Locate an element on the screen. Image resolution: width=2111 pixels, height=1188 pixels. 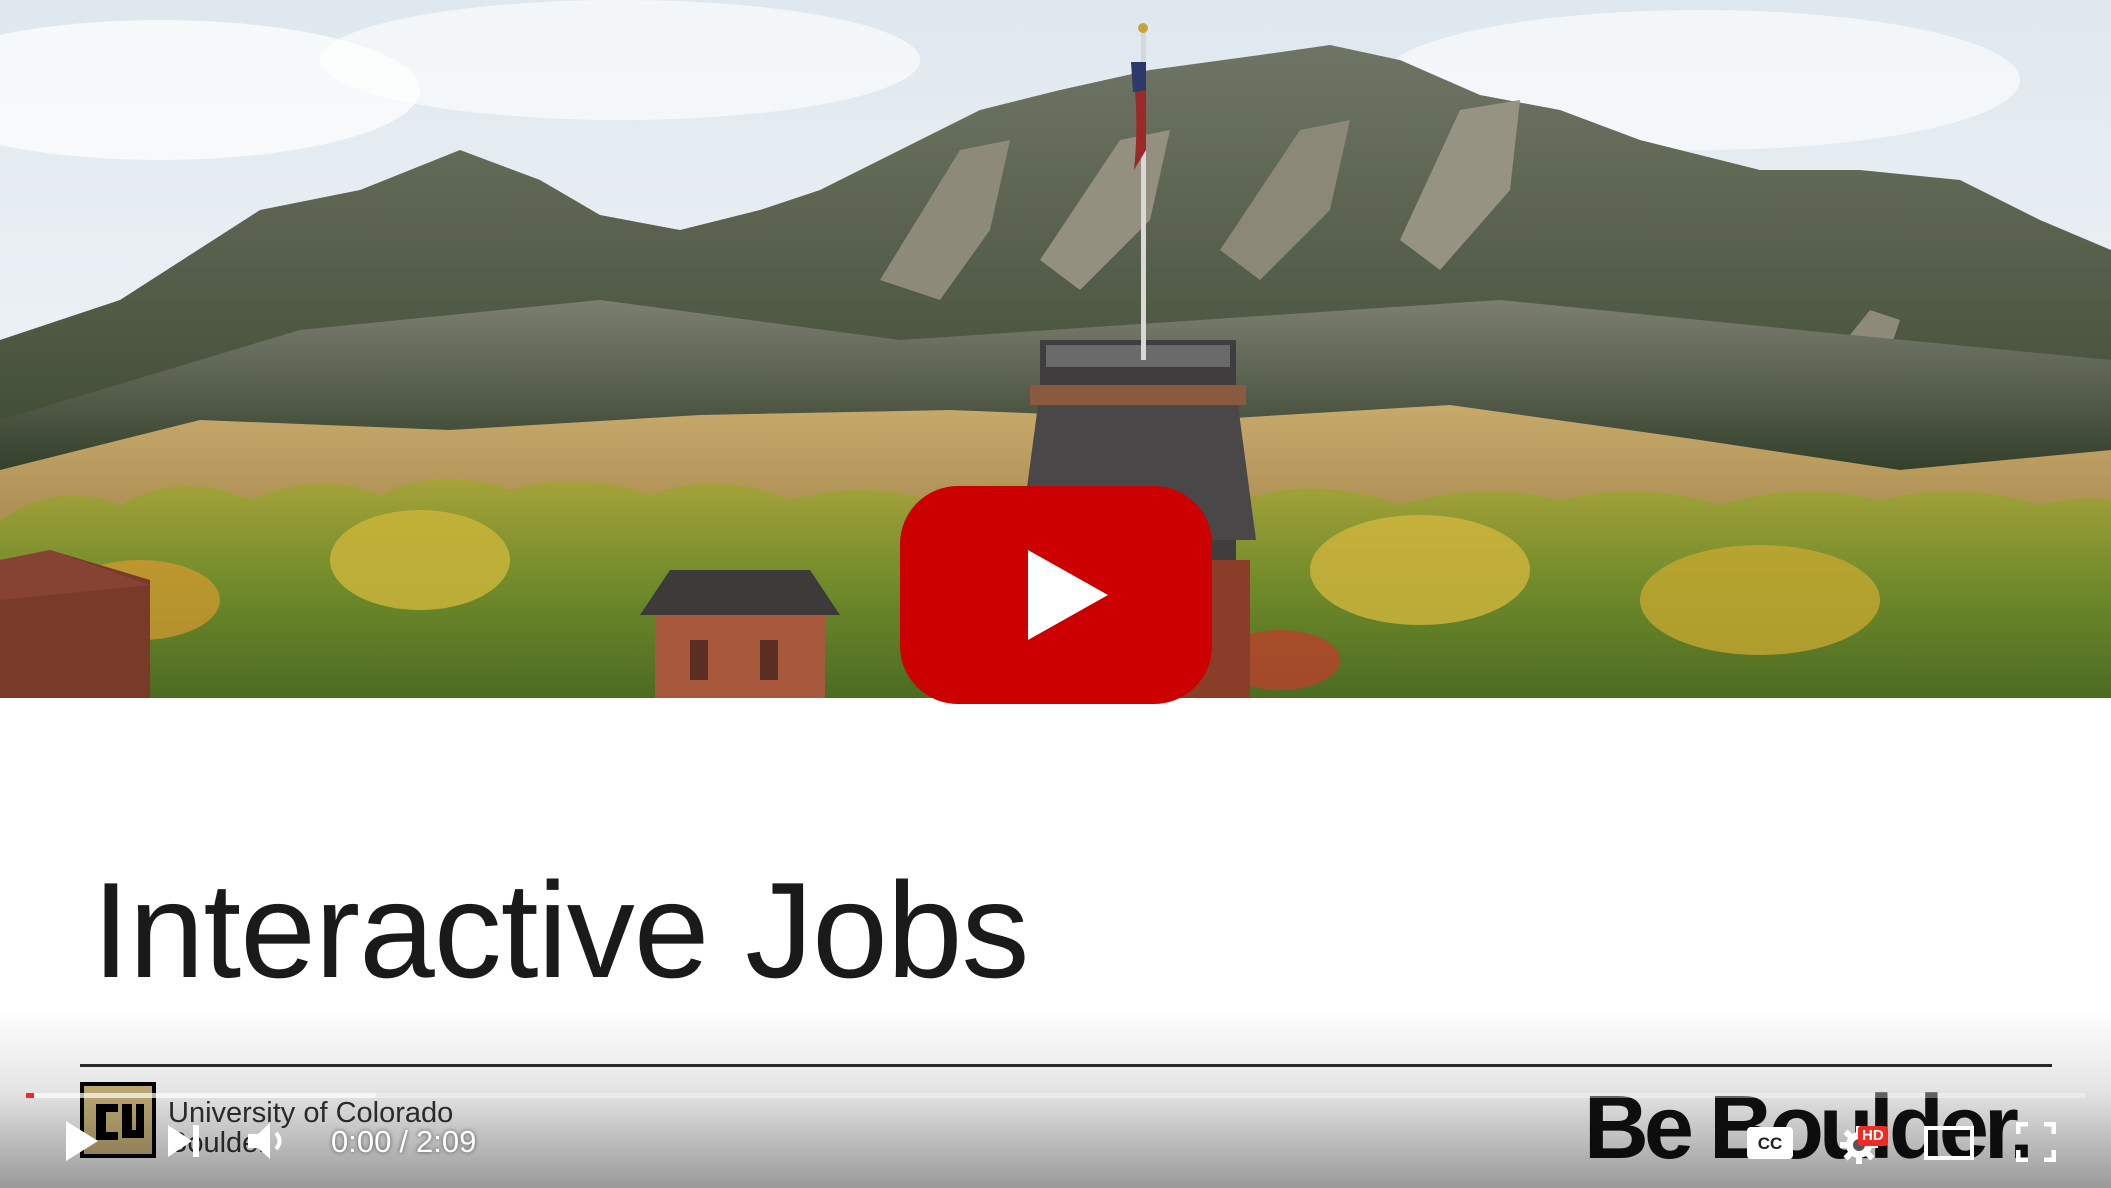
fullscreen-button is located at coordinates (2036, 1142).